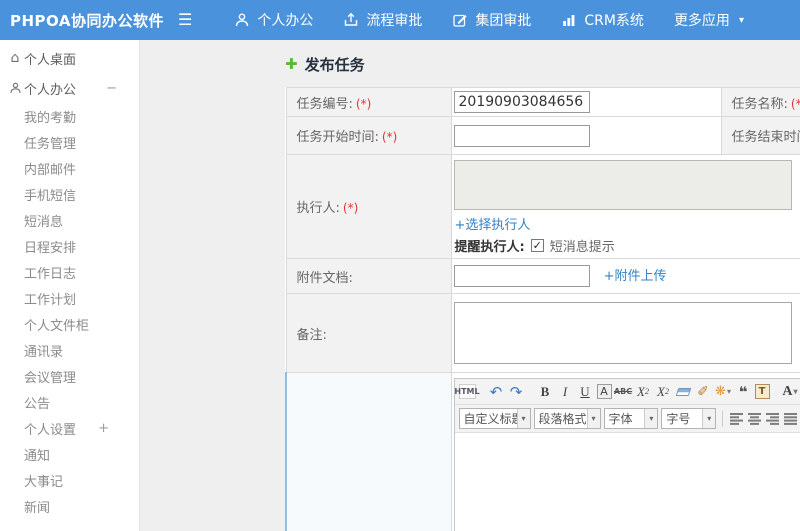 The width and height of the screenshot is (800, 531). I want to click on description-label: 任务描述:(*), so click(368, 451).